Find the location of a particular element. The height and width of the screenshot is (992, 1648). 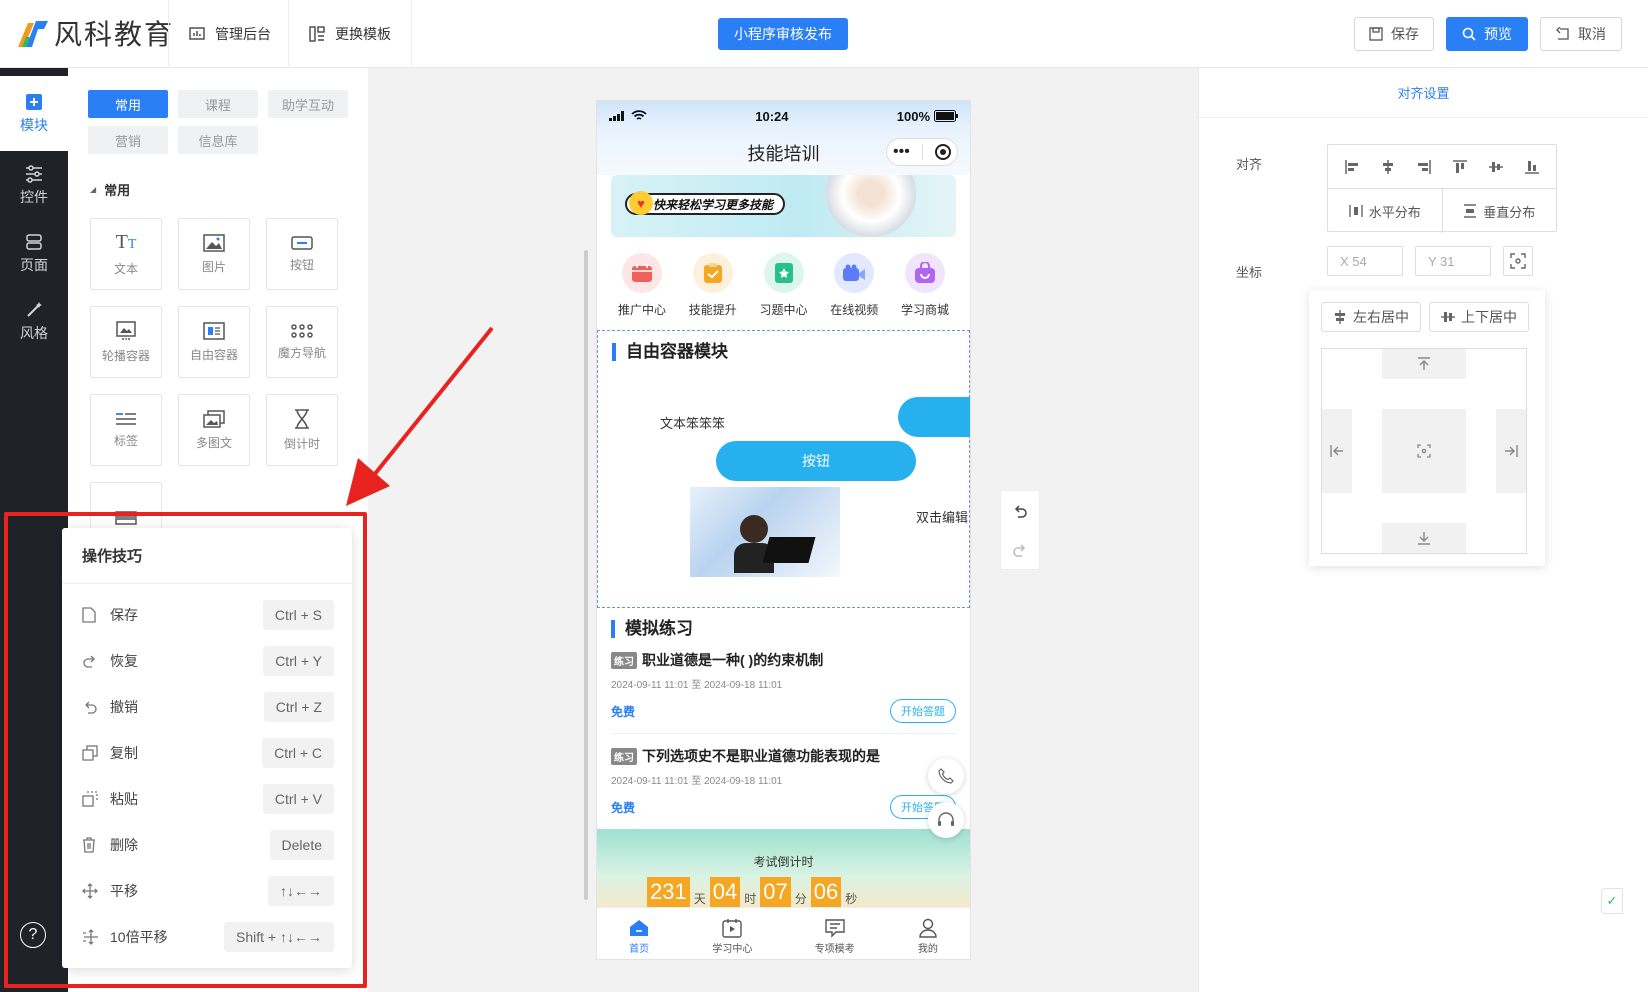

center-horizontal-button: 左右居中 is located at coordinates (1371, 317).